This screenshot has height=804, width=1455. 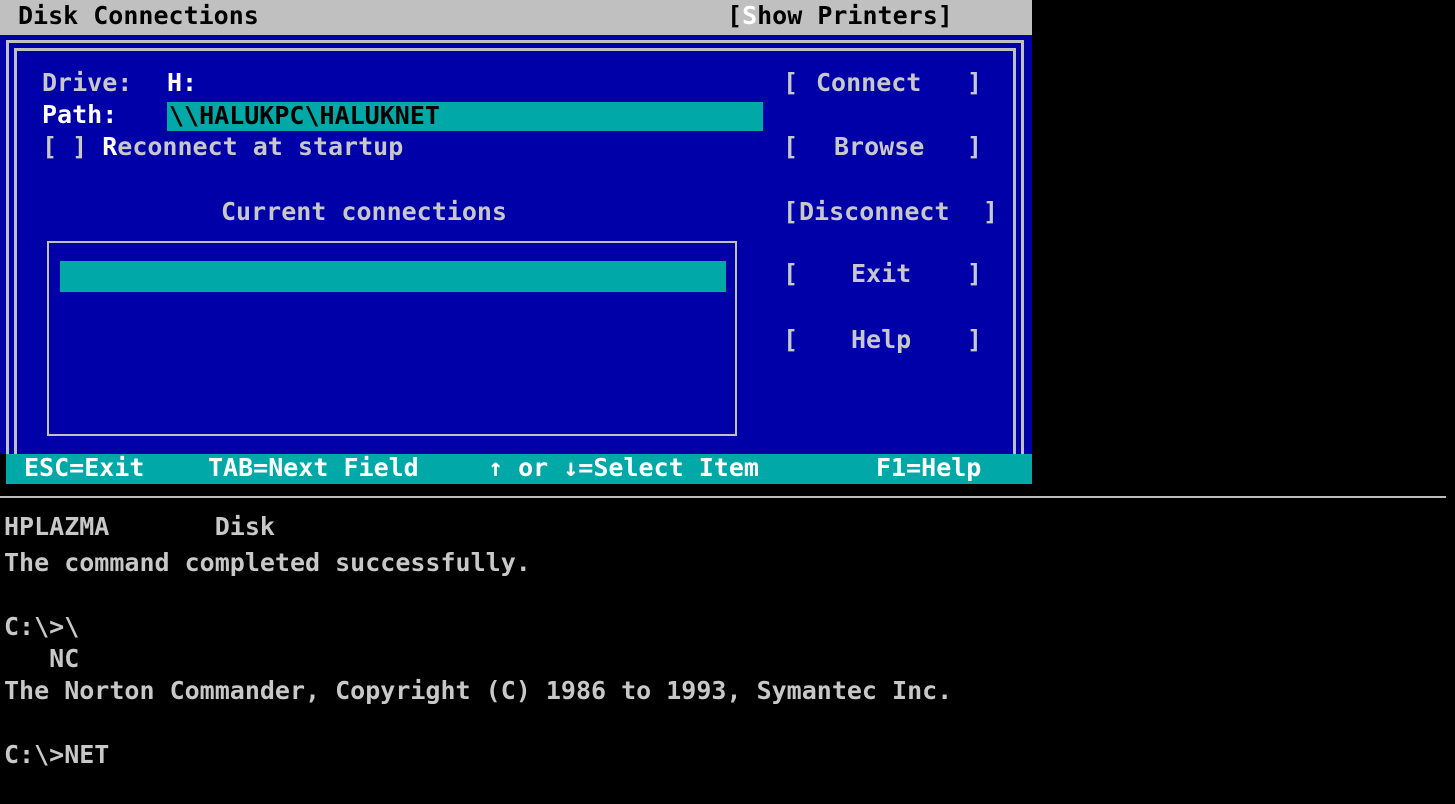 What do you see at coordinates (364, 211) in the screenshot?
I see `current-connections-label: Current connections` at bounding box center [364, 211].